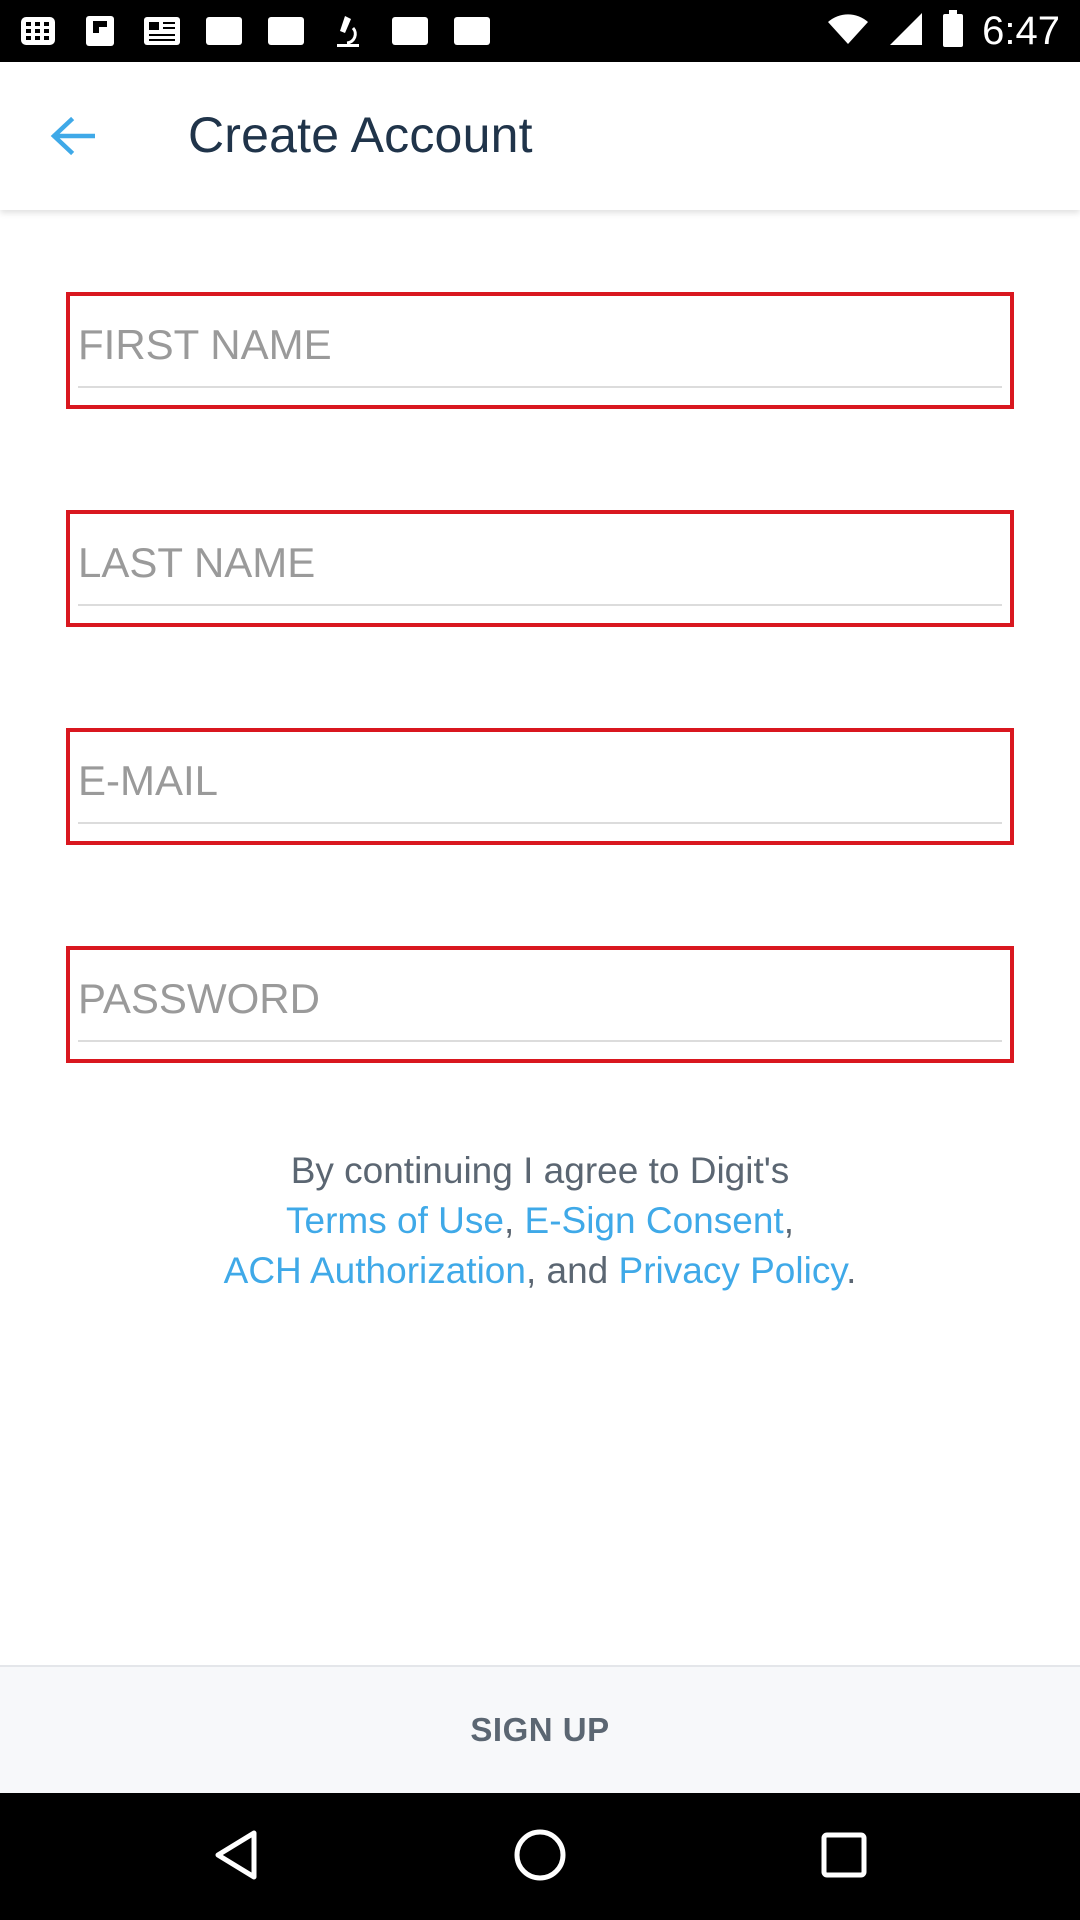 The height and width of the screenshot is (1920, 1080). I want to click on signal-icon, so click(906, 31).